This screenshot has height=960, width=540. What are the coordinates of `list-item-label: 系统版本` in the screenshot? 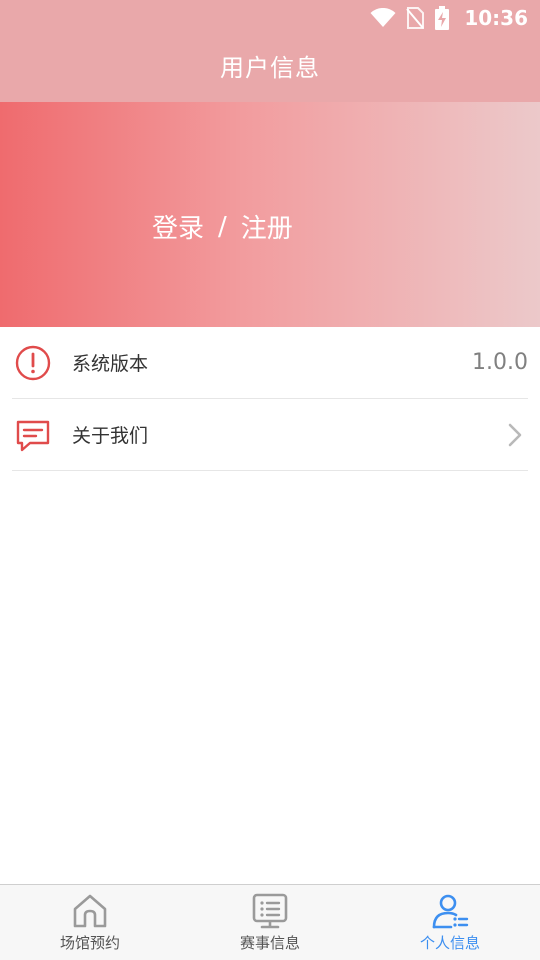 It's located at (110, 364).